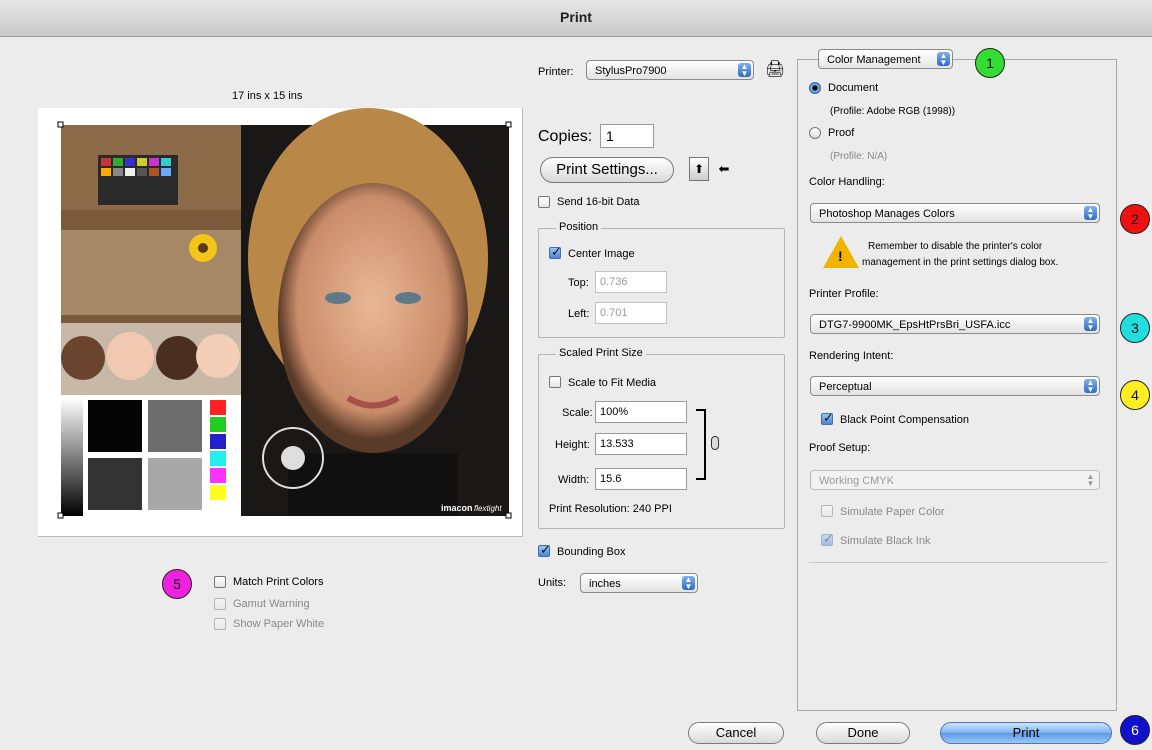  Describe the element at coordinates (670, 70) in the screenshot. I see `printer-popup: StylusPro7900 ▲ ▼` at that location.